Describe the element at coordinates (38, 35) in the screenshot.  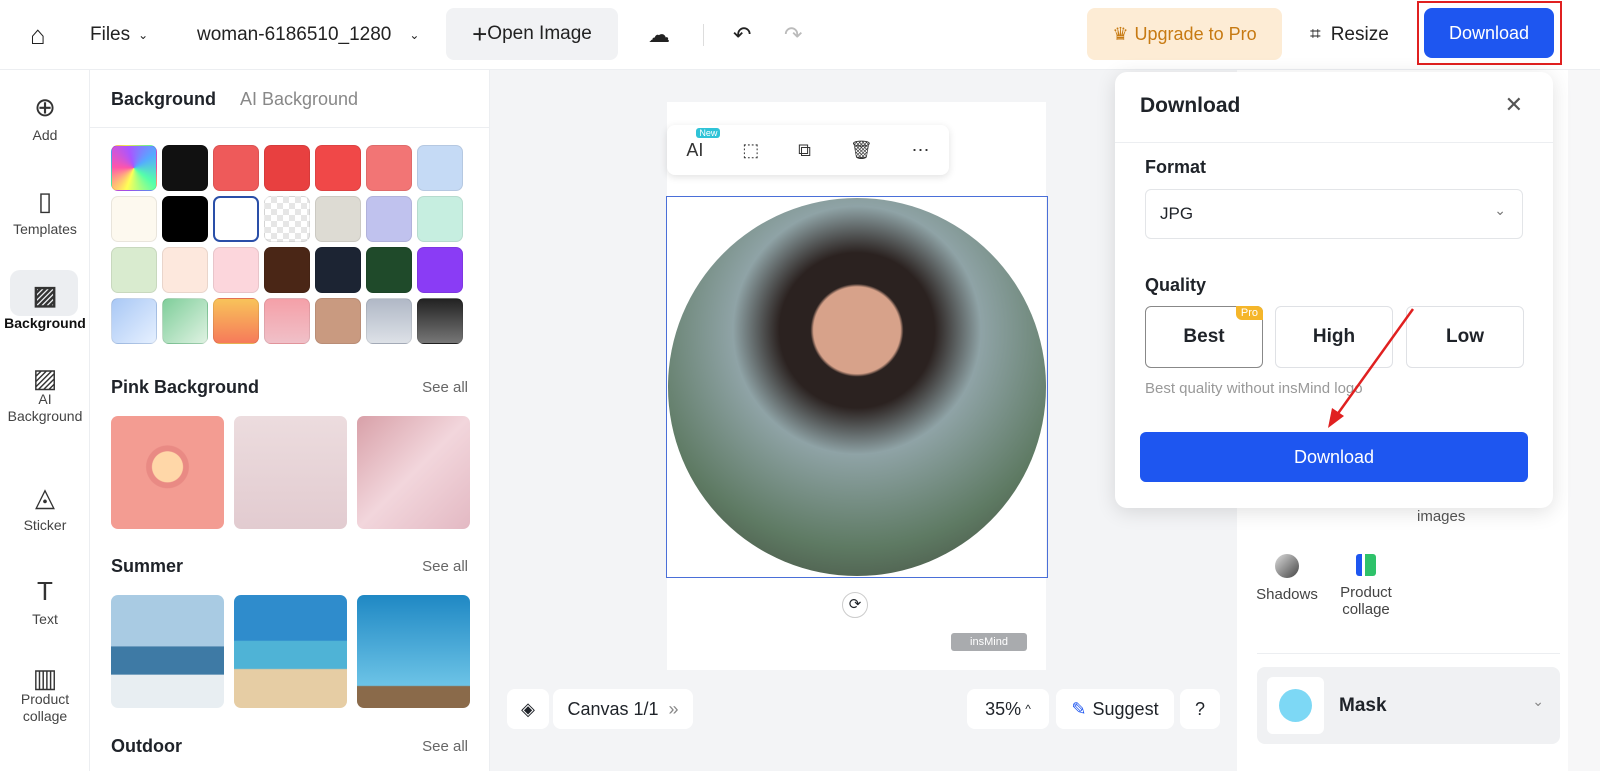
I see `home-icon: ⌂` at that location.